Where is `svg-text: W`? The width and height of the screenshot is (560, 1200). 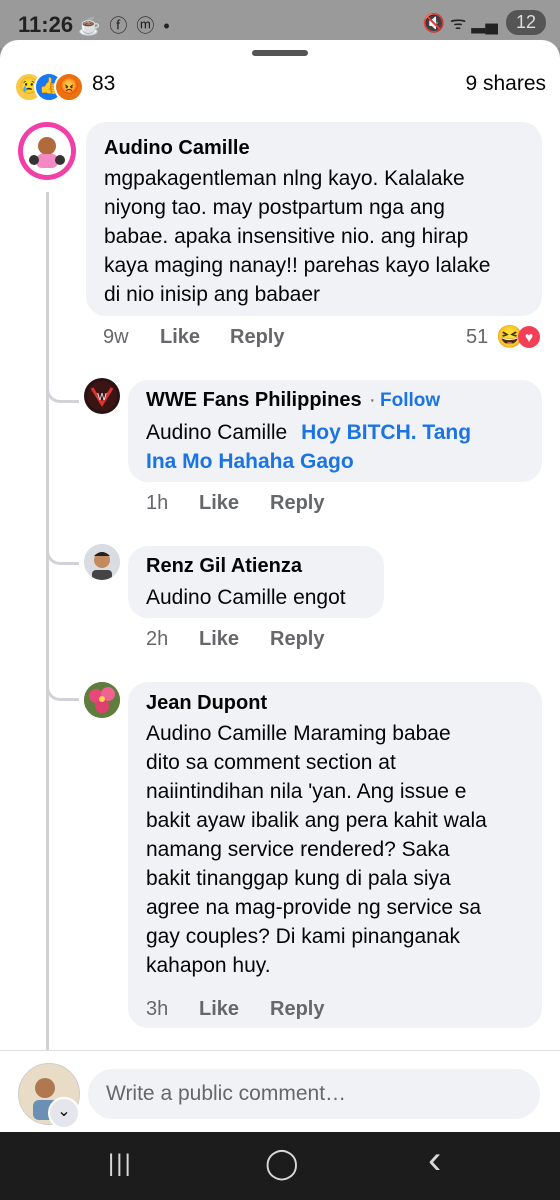
svg-text: W is located at coordinates (102, 397).